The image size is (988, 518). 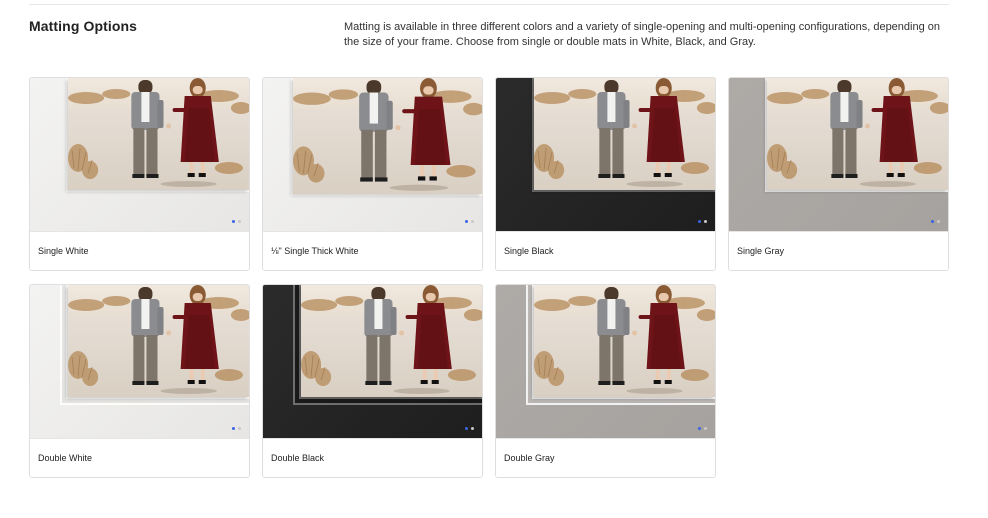 What do you see at coordinates (315, 251) in the screenshot?
I see `matting-option-label: ⅛" Single Thick White` at bounding box center [315, 251].